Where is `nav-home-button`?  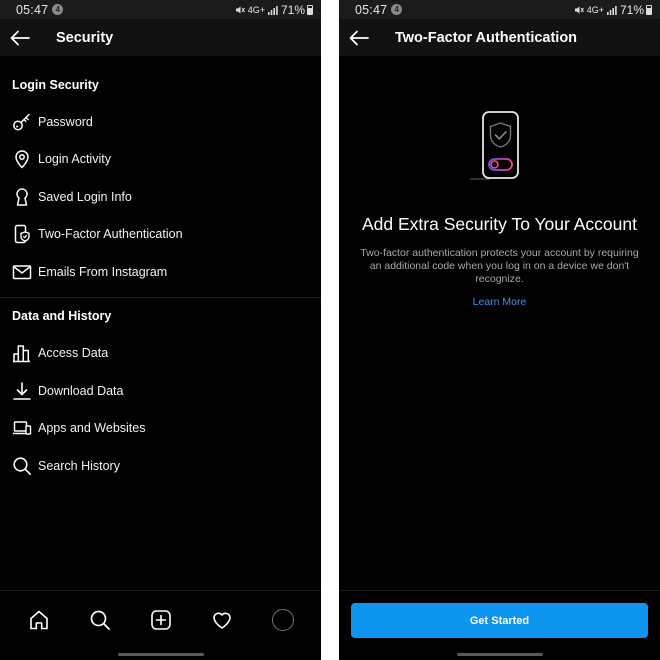
nav-home-button is located at coordinates (39, 620).